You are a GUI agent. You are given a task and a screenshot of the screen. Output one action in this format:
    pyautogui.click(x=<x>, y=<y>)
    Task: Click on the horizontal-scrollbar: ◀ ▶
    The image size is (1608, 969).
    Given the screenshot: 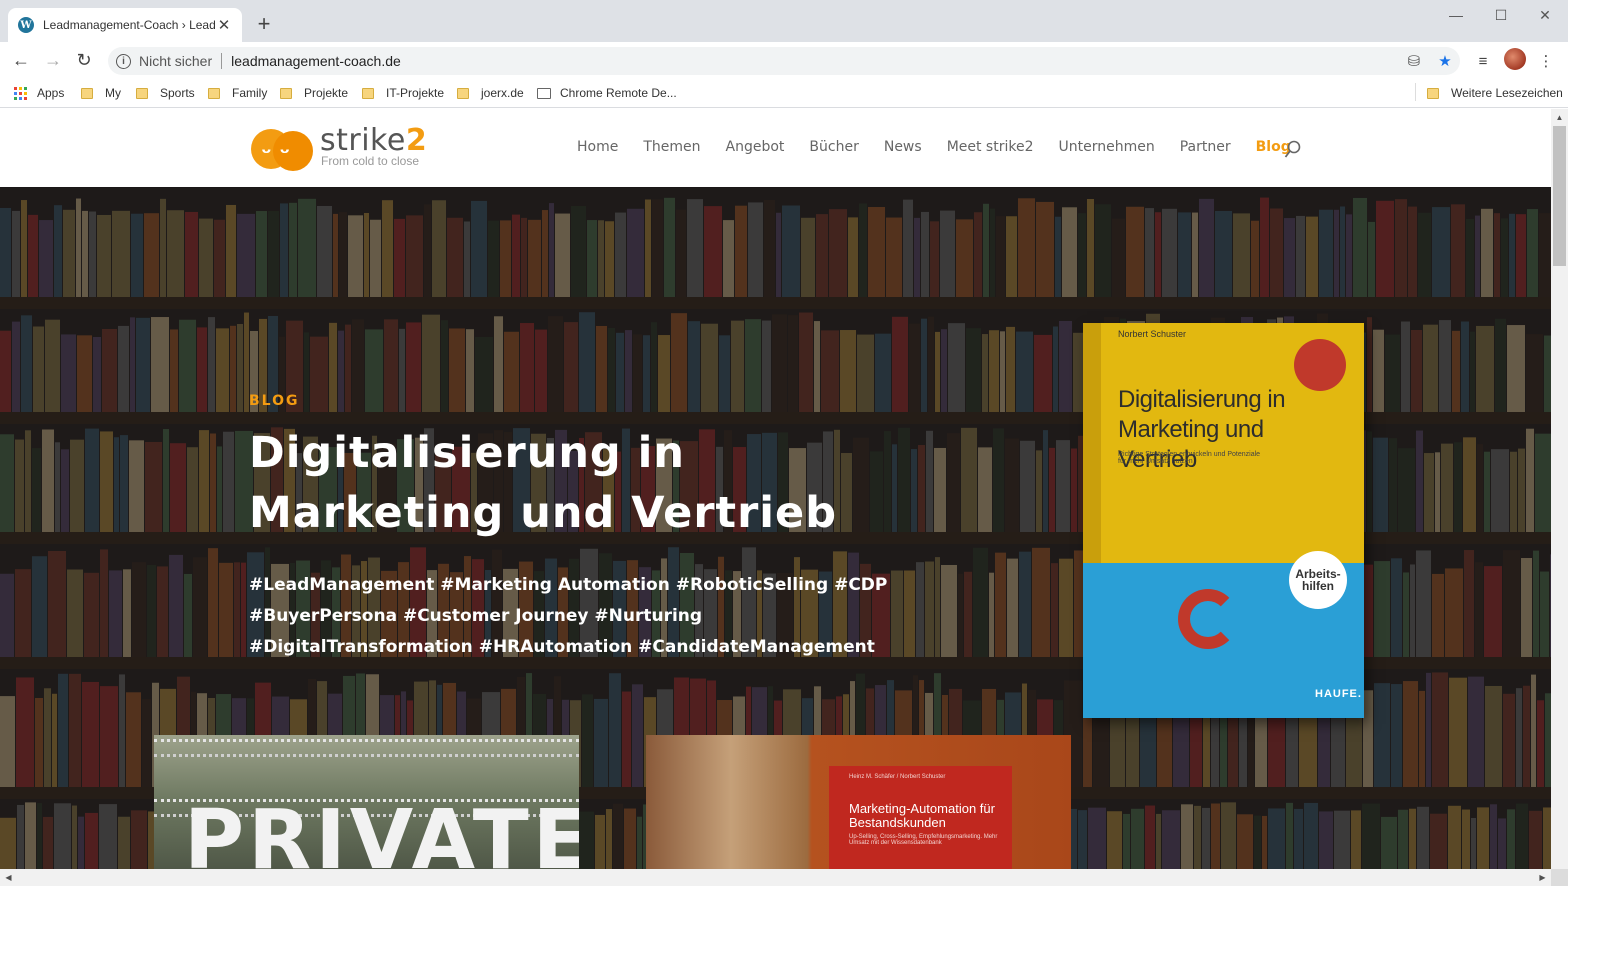 What is the action you would take?
    pyautogui.click(x=775, y=877)
    